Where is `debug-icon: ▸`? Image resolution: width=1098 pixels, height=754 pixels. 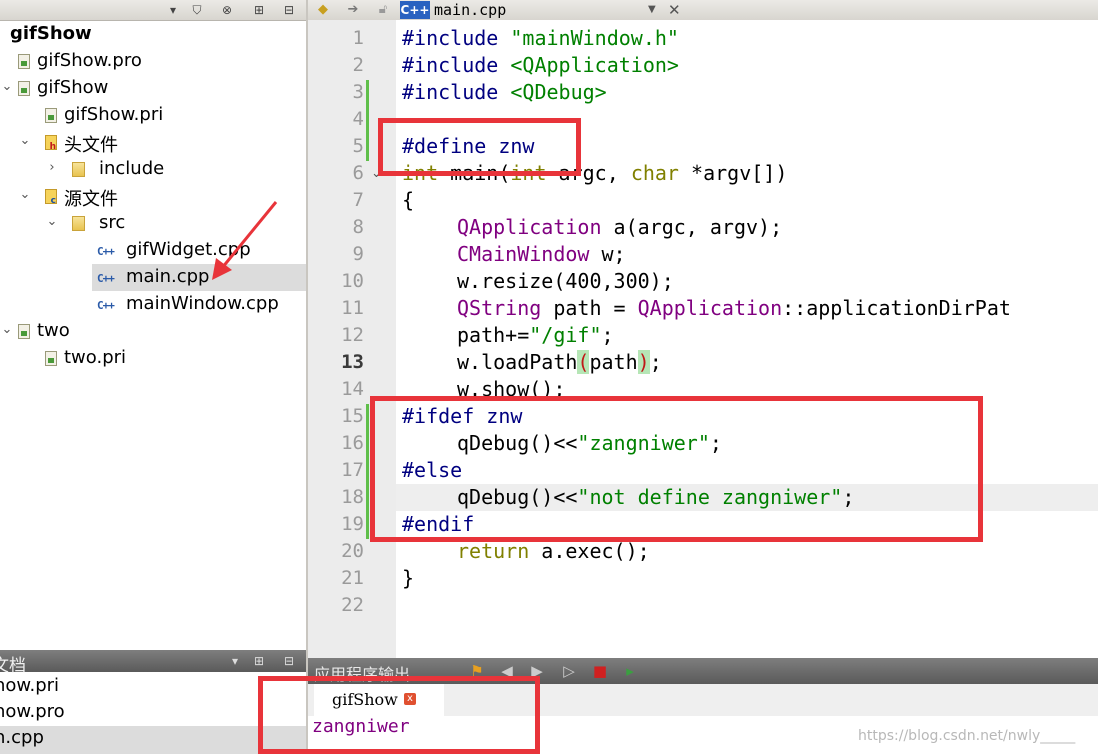 debug-icon: ▸ is located at coordinates (630, 671).